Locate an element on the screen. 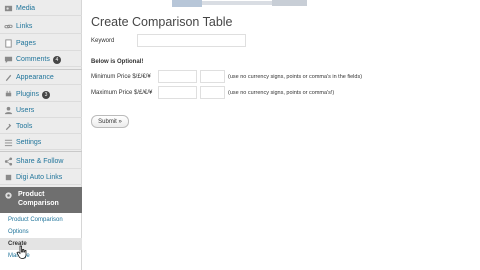 The height and width of the screenshot is (270, 480). menu-item-links: Links is located at coordinates (41, 27).